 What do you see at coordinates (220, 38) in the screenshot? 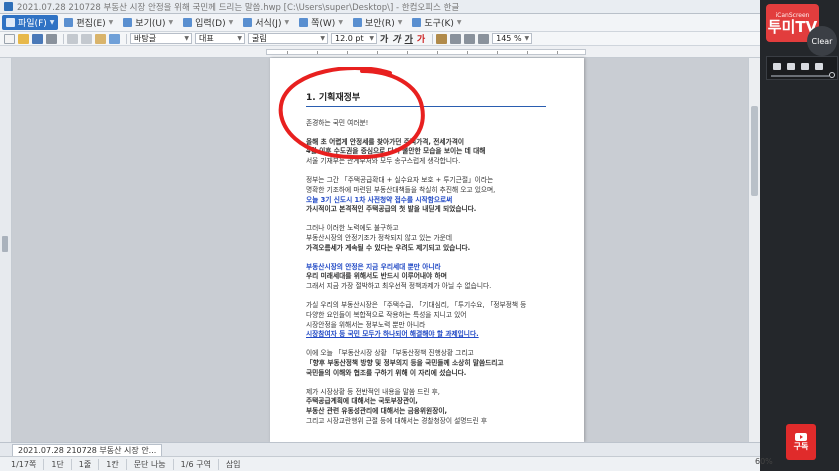
I see `font-group-select: 대표 ▼` at bounding box center [220, 38].